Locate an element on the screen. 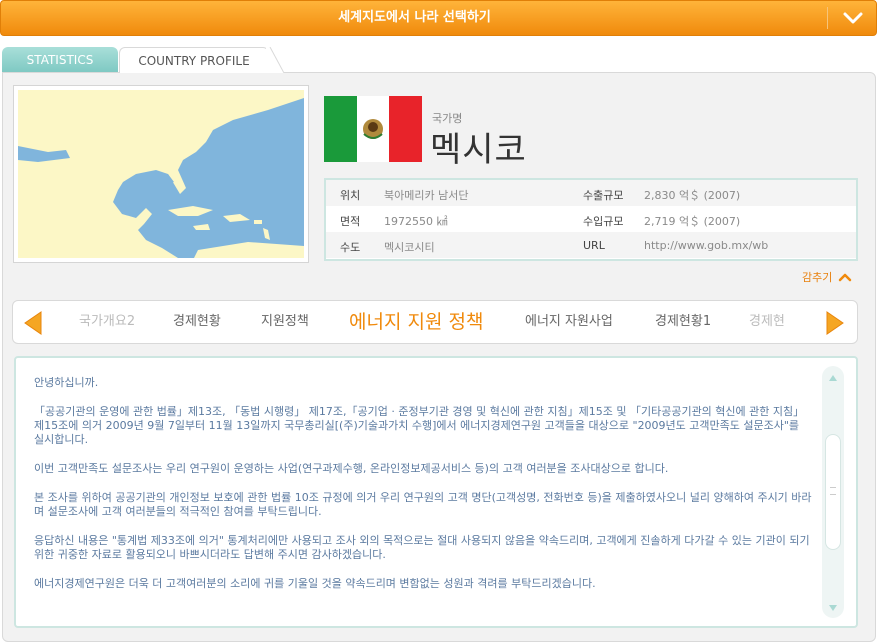  menu-item: 경제현 is located at coordinates (767, 322).